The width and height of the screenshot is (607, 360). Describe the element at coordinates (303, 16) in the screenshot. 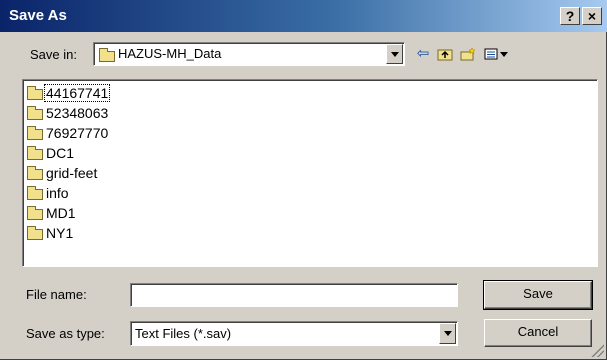

I see `title-bar: Save As ? ×` at that location.